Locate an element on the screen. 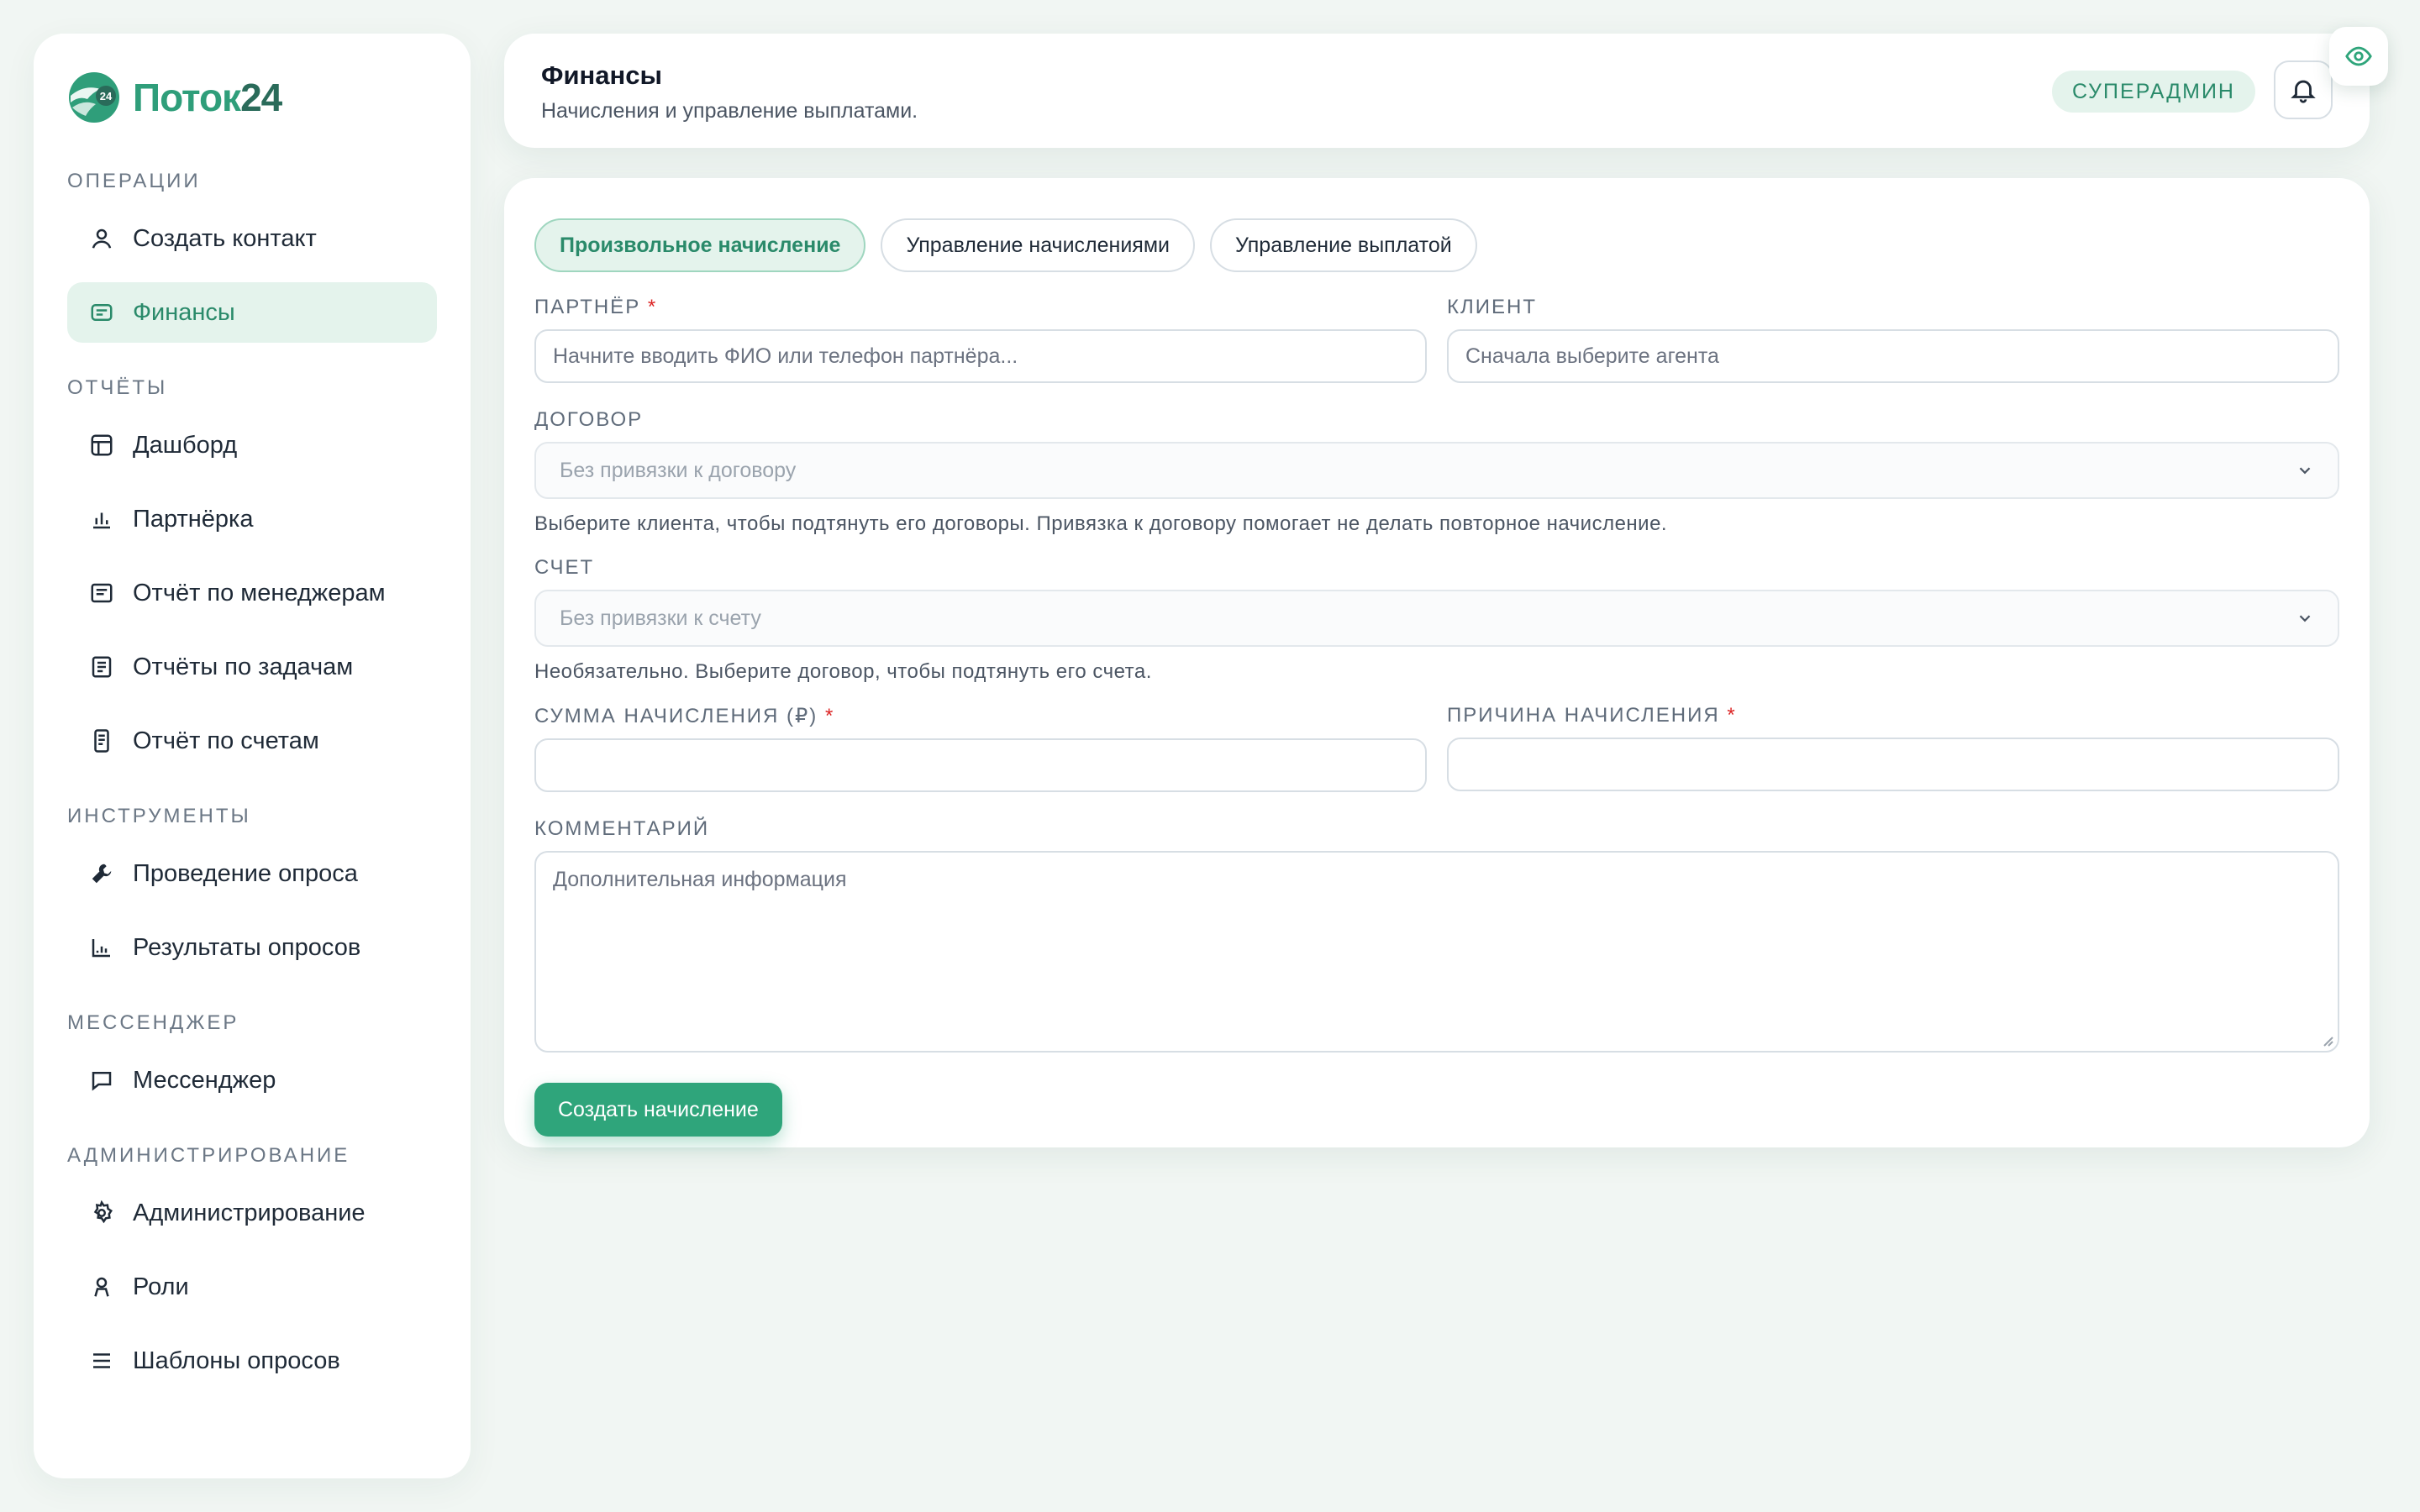  tab-custom-accrual: Произвольное начисление is located at coordinates (700, 245).